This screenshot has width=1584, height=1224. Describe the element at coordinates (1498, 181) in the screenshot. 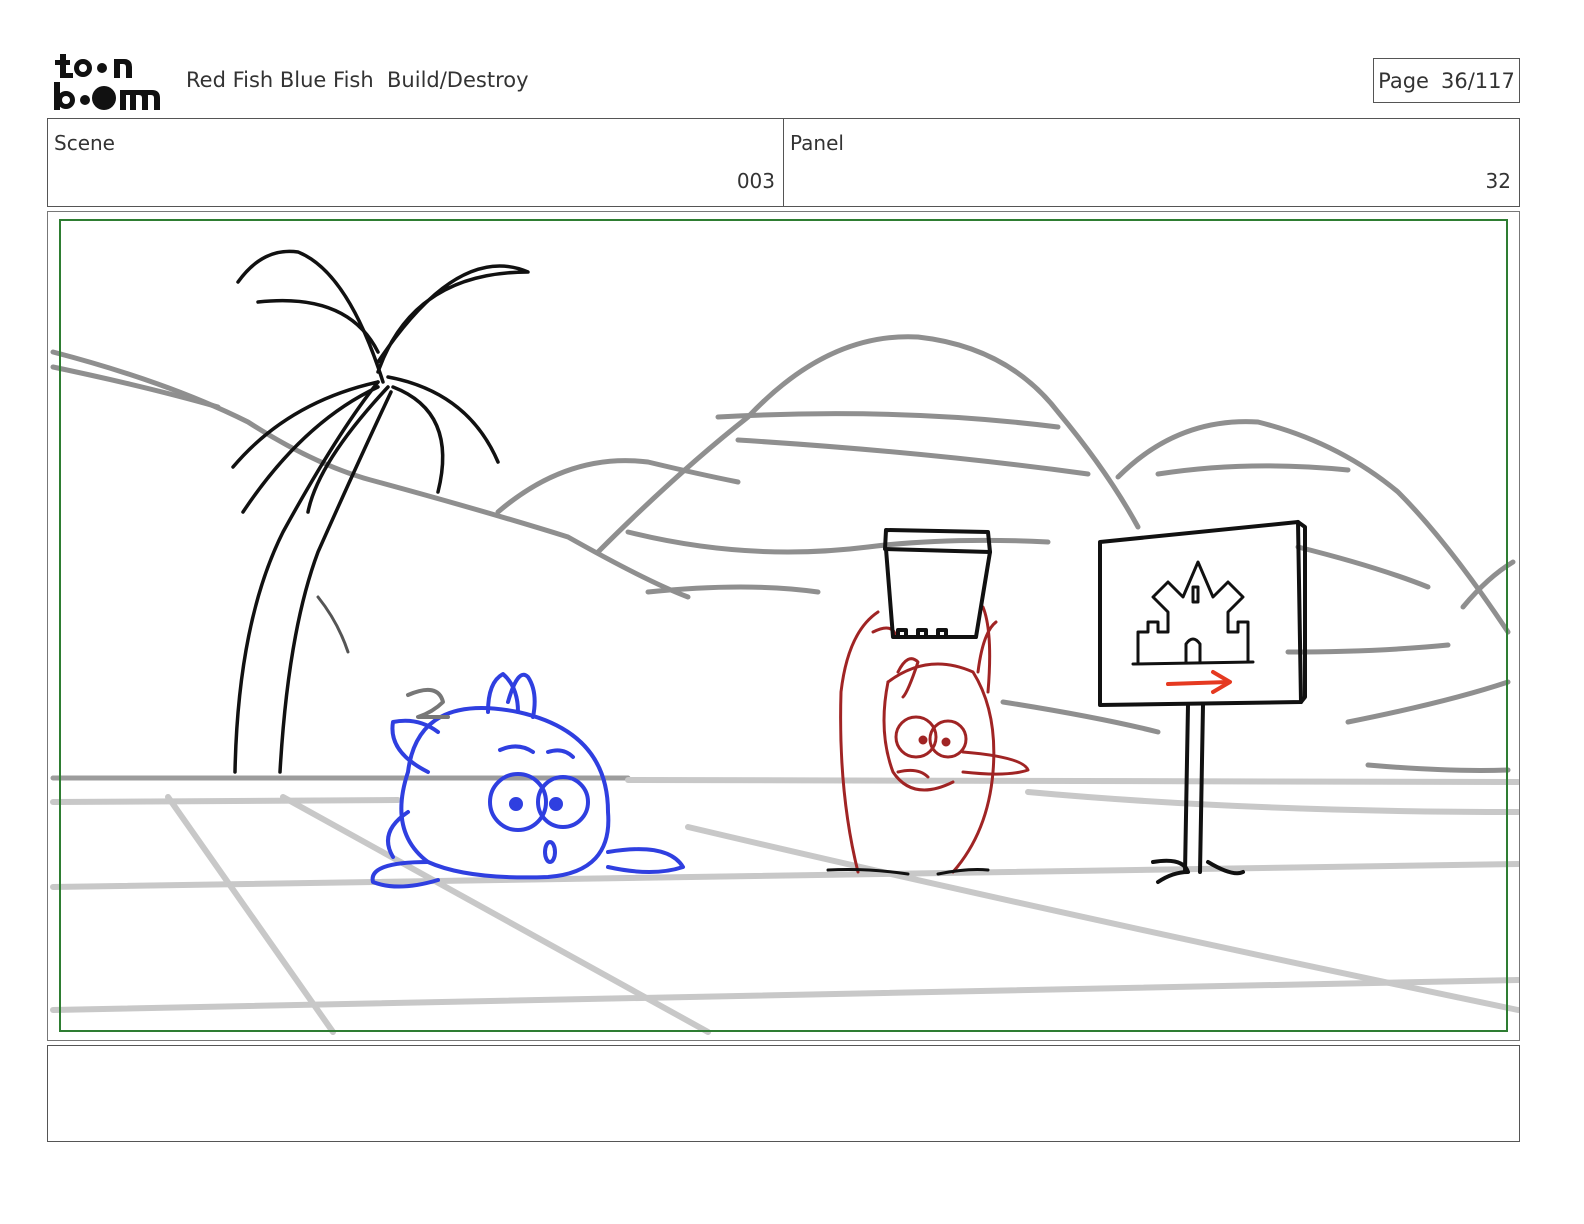

I see `panel-number: 32` at that location.